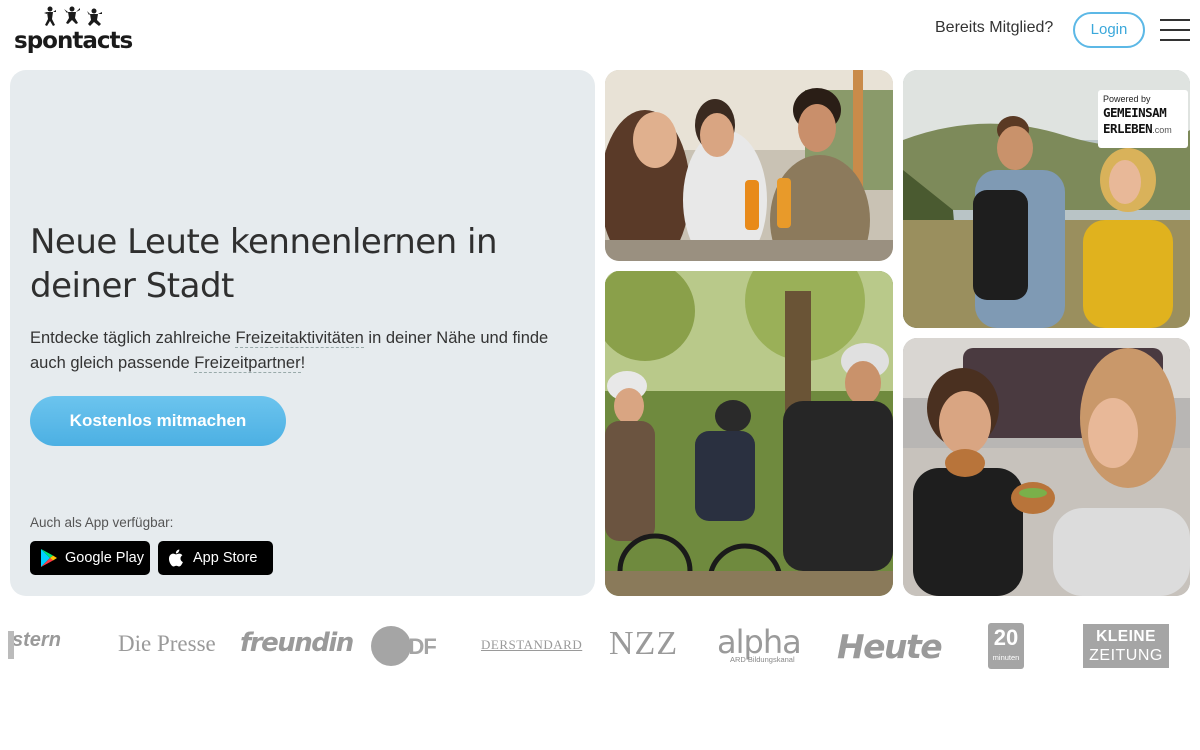  What do you see at coordinates (532, 644) in the screenshot?
I see `der-standard-logo: DERSTANDARD` at bounding box center [532, 644].